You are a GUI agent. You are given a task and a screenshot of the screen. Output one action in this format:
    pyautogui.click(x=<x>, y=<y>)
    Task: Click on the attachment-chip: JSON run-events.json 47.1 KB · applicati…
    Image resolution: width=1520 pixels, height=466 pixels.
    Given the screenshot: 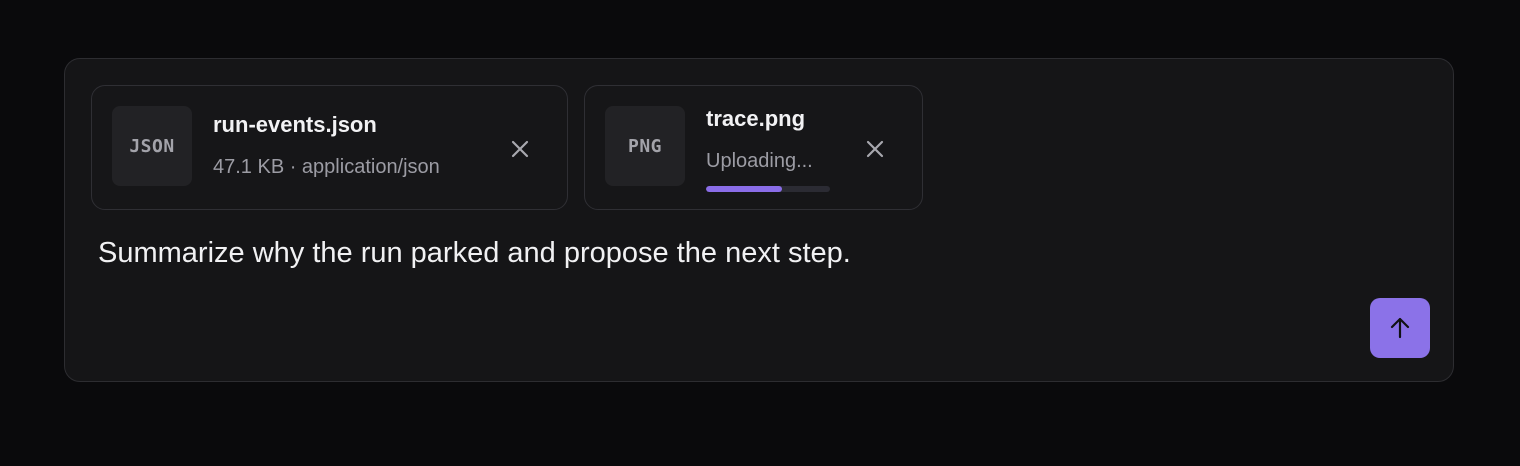 What is the action you would take?
    pyautogui.click(x=329, y=147)
    